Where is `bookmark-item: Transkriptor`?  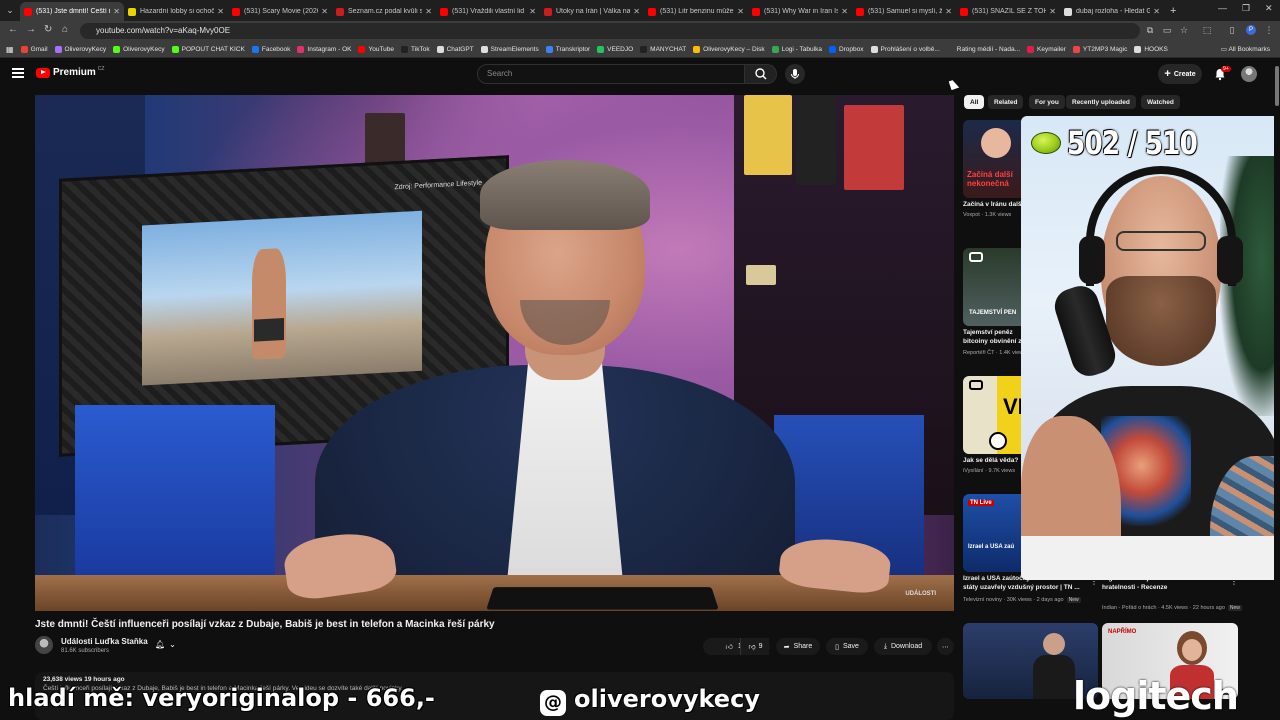
bookmark-item: Transkriptor is located at coordinates (567, 49).